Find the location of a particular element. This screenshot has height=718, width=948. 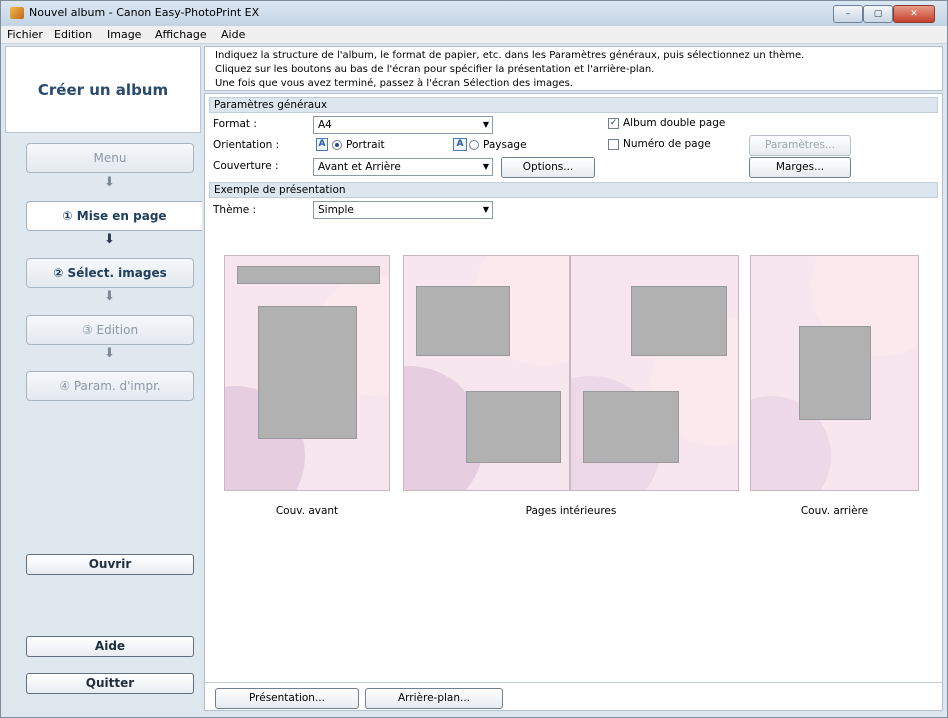

inner-page-right-preview is located at coordinates (654, 373).